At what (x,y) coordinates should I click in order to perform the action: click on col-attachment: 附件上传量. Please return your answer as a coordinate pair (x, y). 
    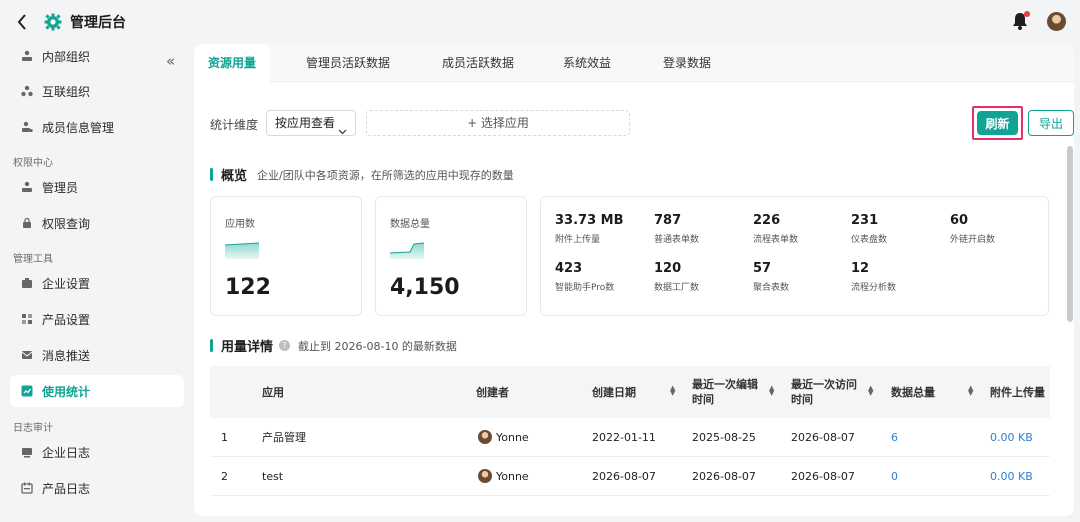
    Looking at the image, I should click on (1017, 392).